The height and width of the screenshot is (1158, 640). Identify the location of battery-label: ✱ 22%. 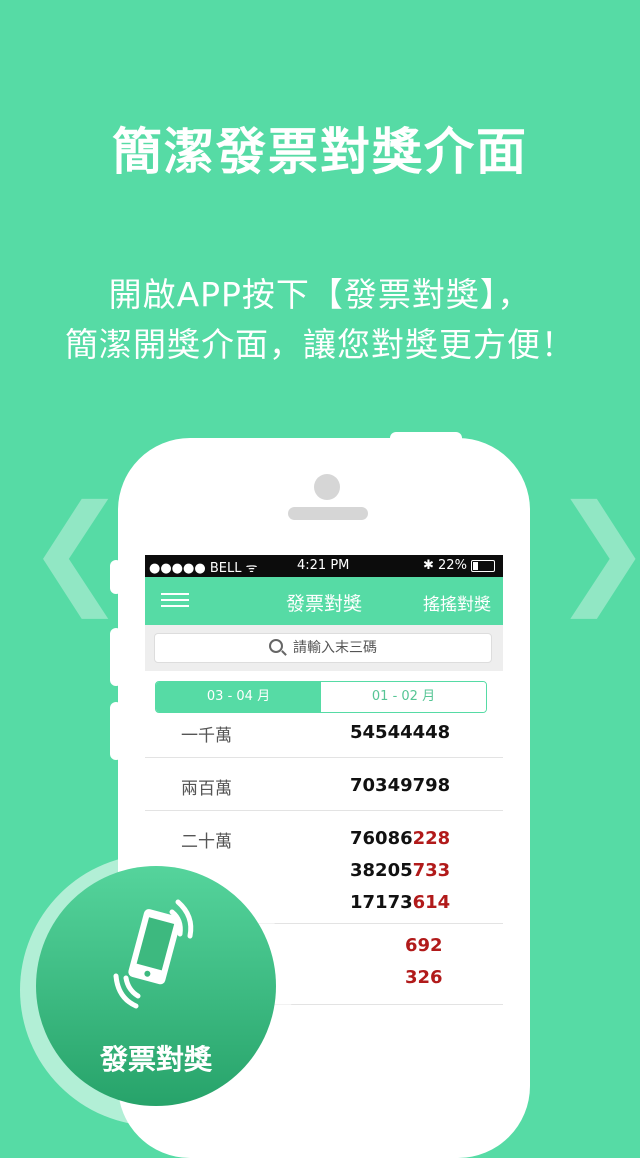
(445, 565).